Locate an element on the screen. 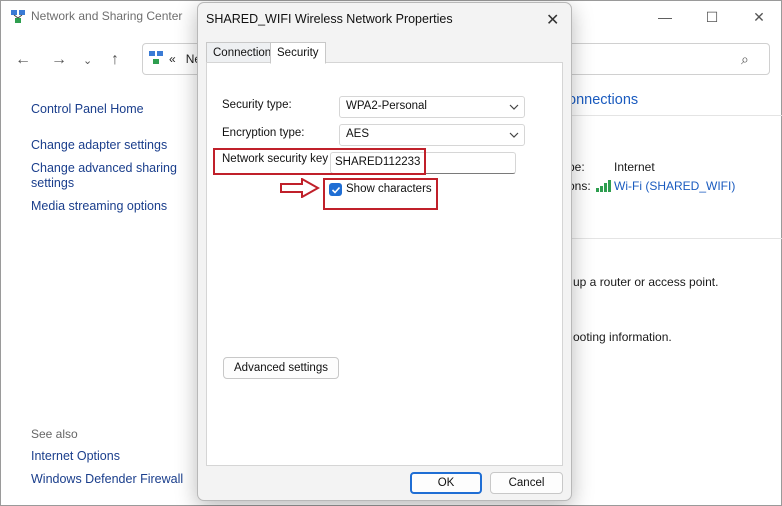 This screenshot has width=782, height=506. active-networks-heading: onnections is located at coordinates (603, 100).